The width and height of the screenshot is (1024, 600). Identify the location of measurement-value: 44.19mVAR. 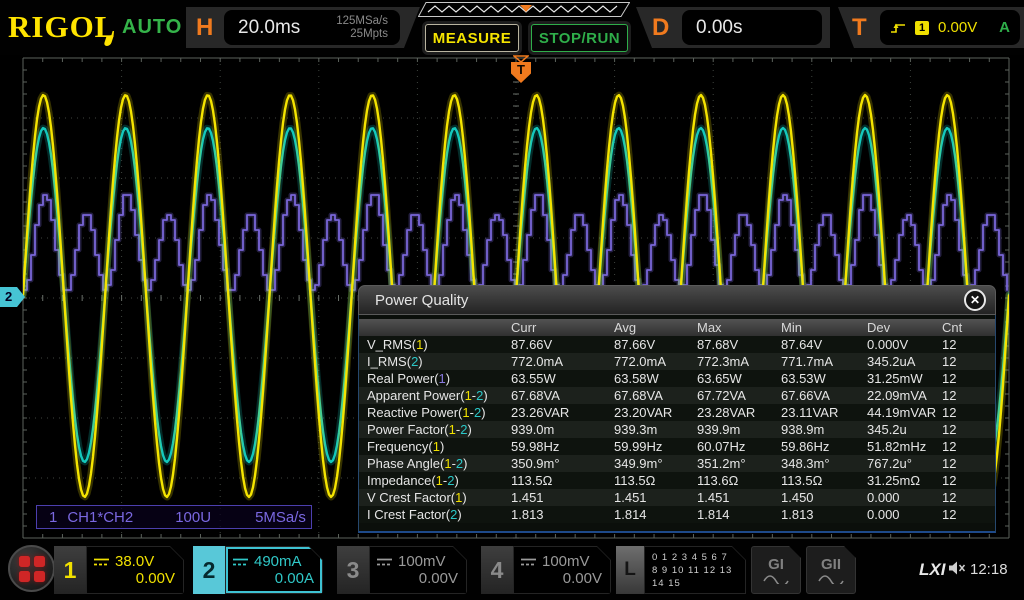
(902, 412).